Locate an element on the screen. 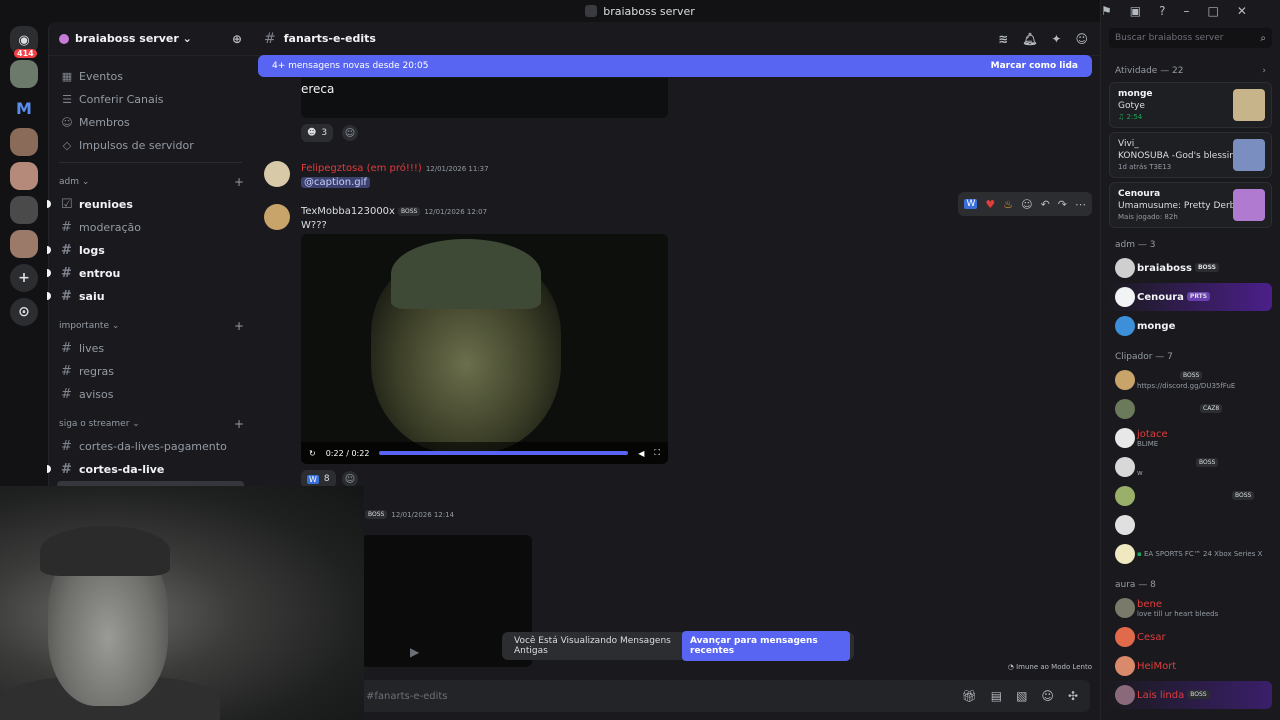 The width and height of the screenshot is (1280, 720). nav-eventos: ▦ Eventos is located at coordinates (150, 76).